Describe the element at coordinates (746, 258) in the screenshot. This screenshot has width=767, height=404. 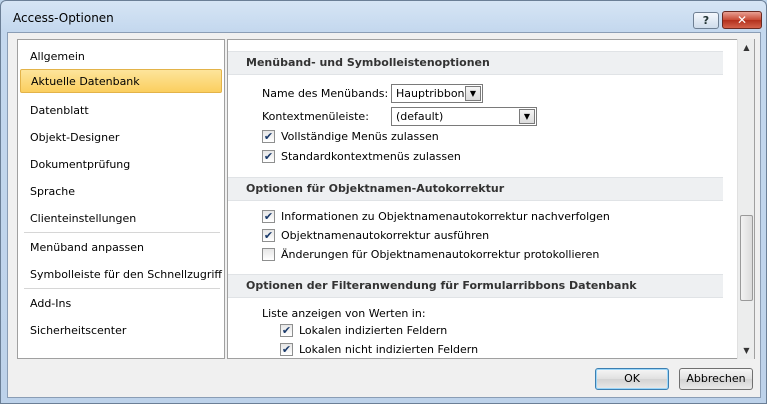
I see `scroll-thumb` at that location.